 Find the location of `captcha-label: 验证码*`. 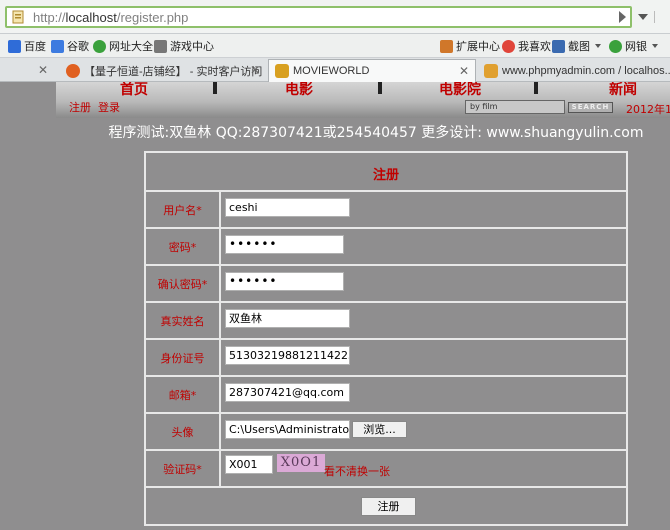

captcha-label: 验证码* is located at coordinates (183, 468).